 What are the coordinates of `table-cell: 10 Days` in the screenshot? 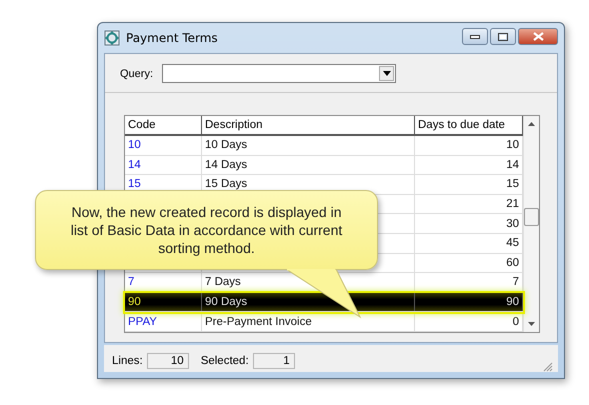 It's located at (226, 145).